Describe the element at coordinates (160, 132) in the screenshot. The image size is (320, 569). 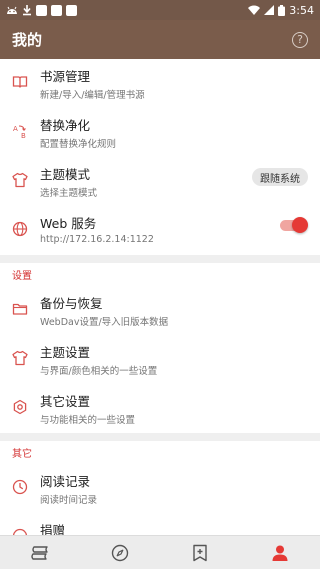
I see `replace-rule-item: A B 替换净化 配置替换净化规则` at that location.